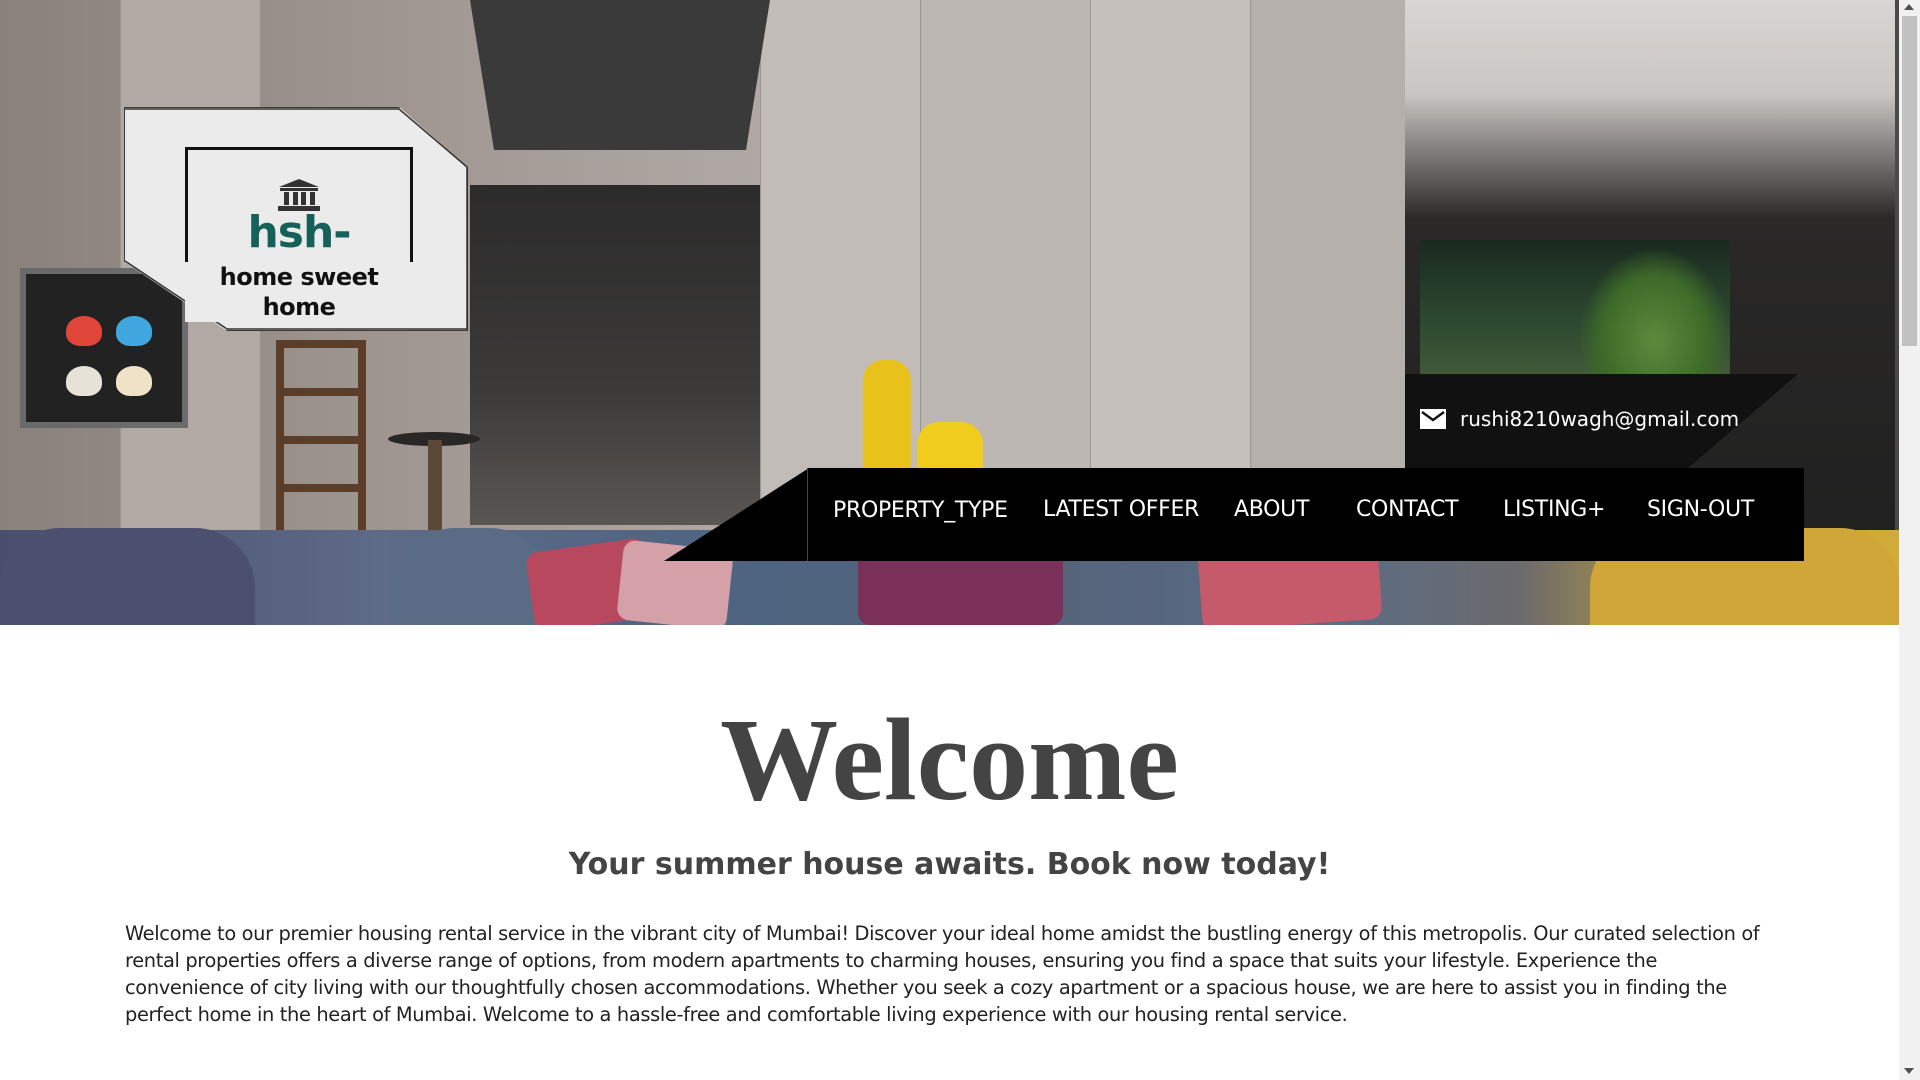 The width and height of the screenshot is (1920, 1080). What do you see at coordinates (1121, 510) in the screenshot?
I see `nav-item-latest-offer: LATEST OFFER` at bounding box center [1121, 510].